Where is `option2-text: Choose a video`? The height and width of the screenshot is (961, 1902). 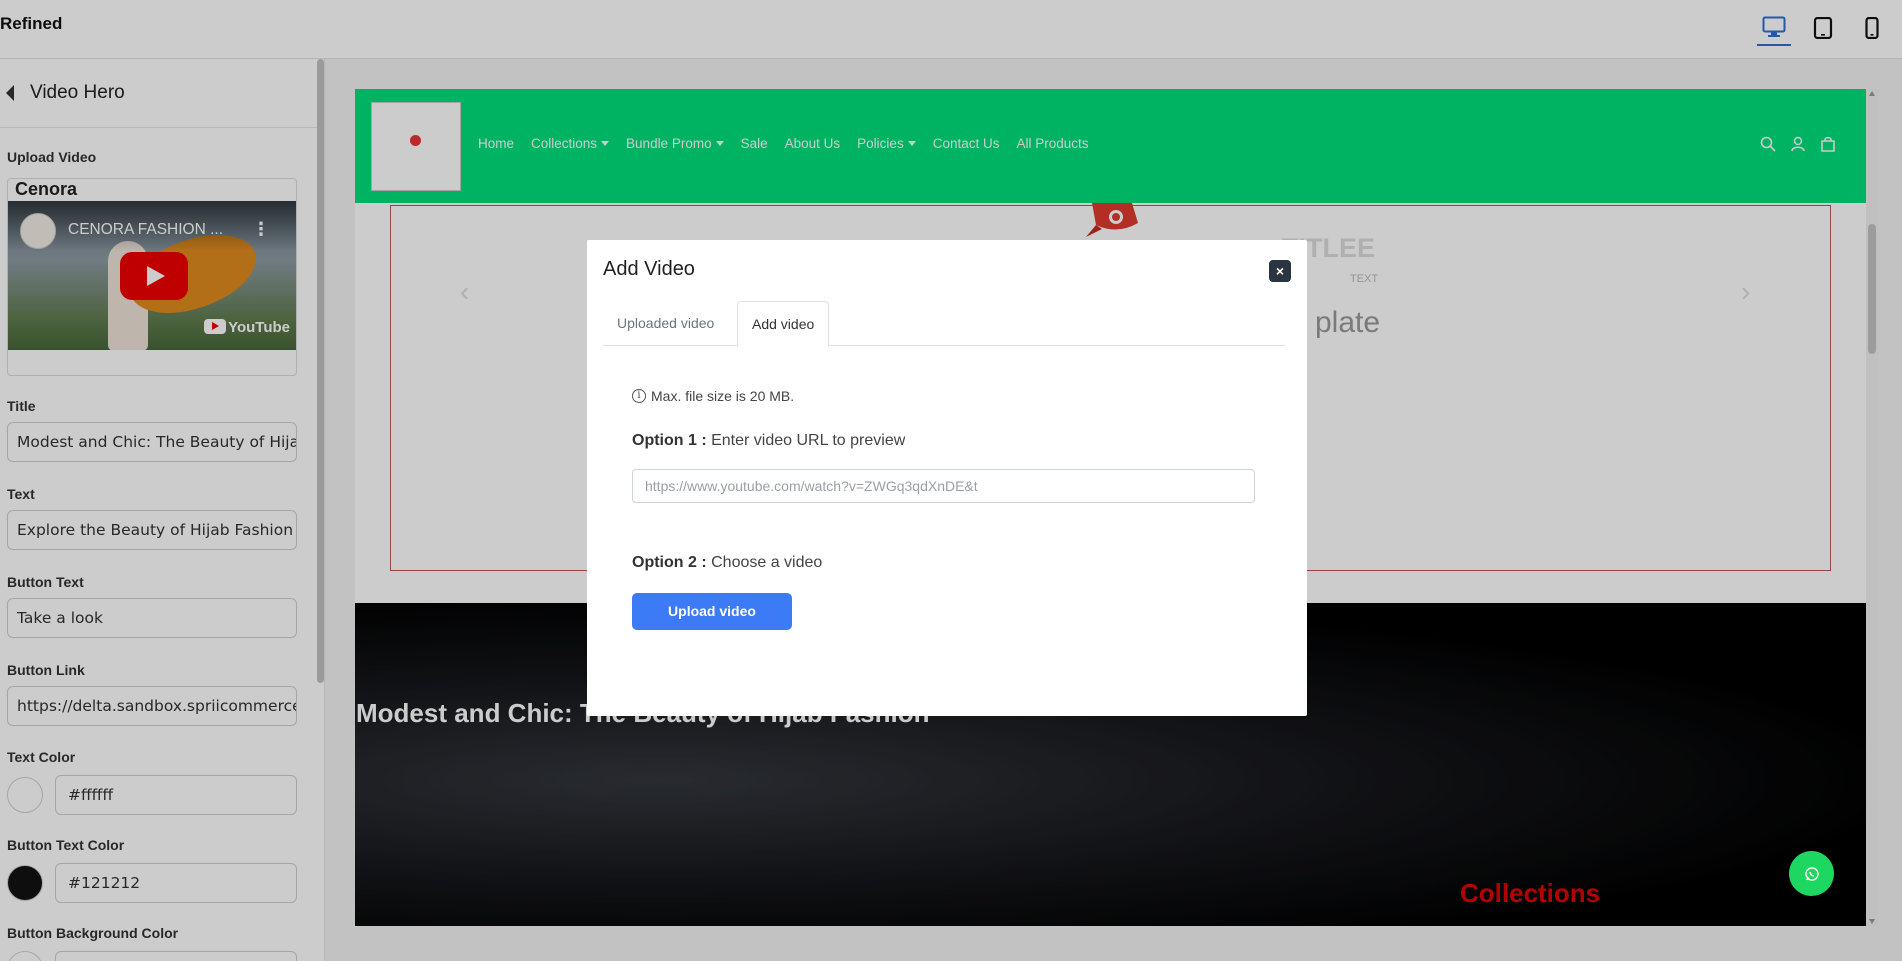 option2-text: Choose a video is located at coordinates (767, 562).